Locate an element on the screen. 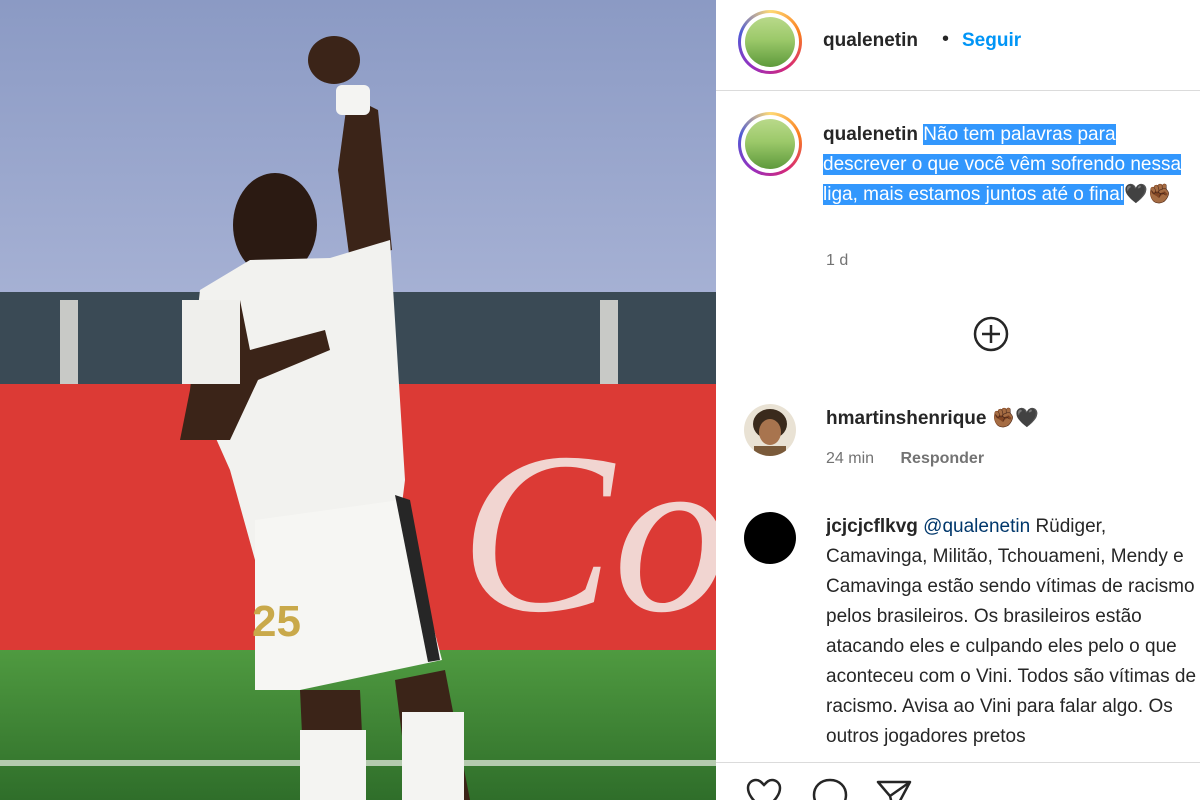 Image resolution: width=1200 pixels, height=800 pixels. ad-board-text: Coca is located at coordinates (588, 532).